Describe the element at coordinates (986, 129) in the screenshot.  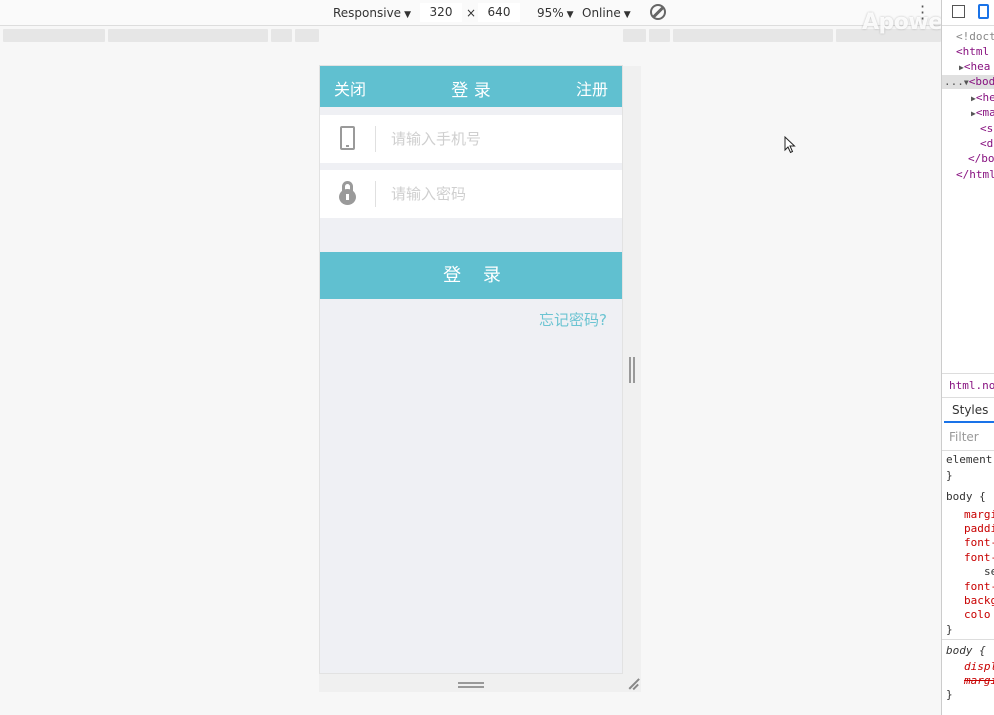
I see `dom-node: <s` at that location.